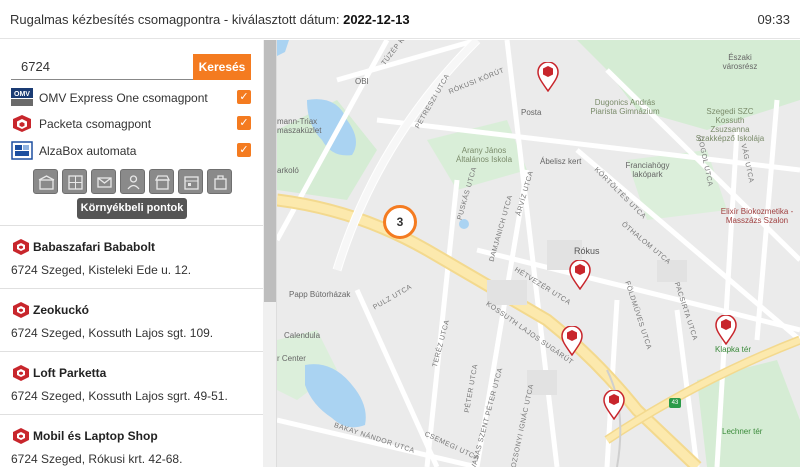  What do you see at coordinates (103, 181) in the screenshot?
I see `post-office-icon` at bounding box center [103, 181].